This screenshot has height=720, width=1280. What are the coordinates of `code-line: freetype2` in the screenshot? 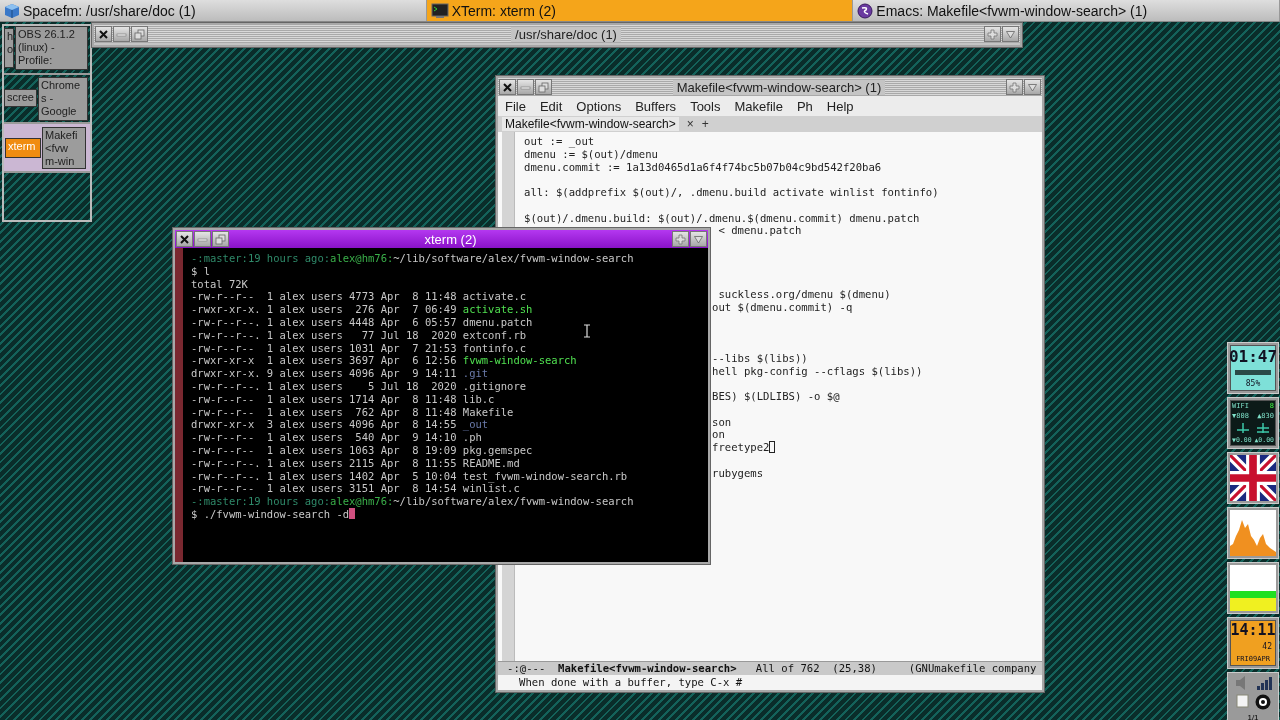 It's located at (741, 447).